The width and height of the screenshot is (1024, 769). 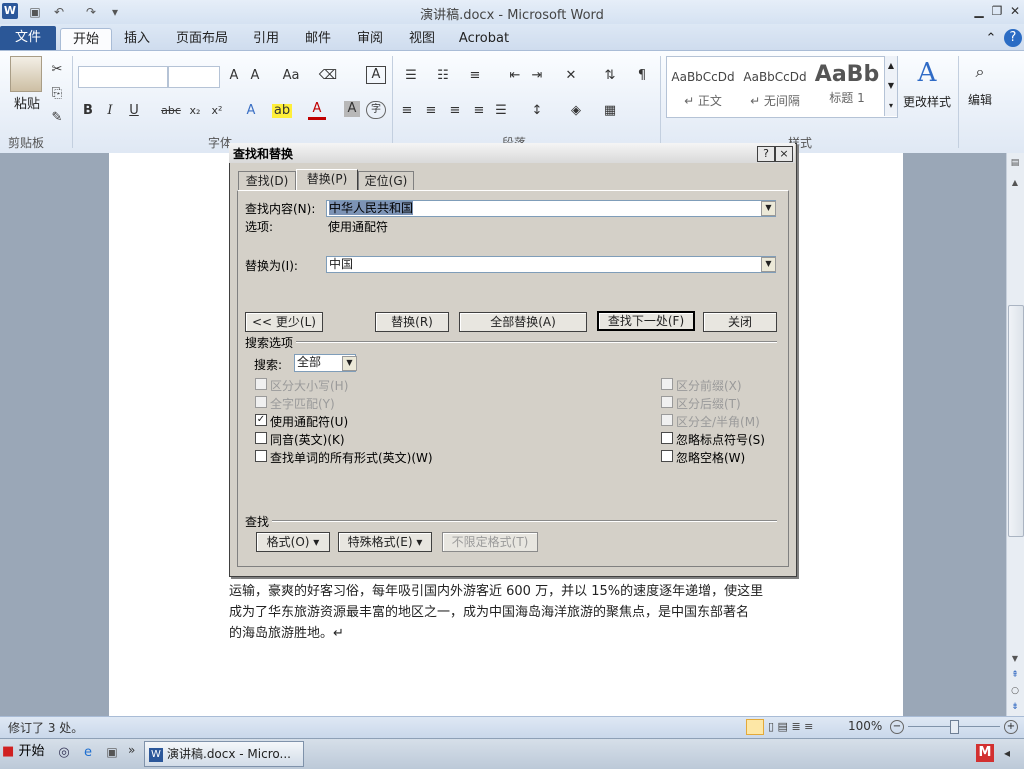 I want to click on help-icon: ?, so click(x=1013, y=38).